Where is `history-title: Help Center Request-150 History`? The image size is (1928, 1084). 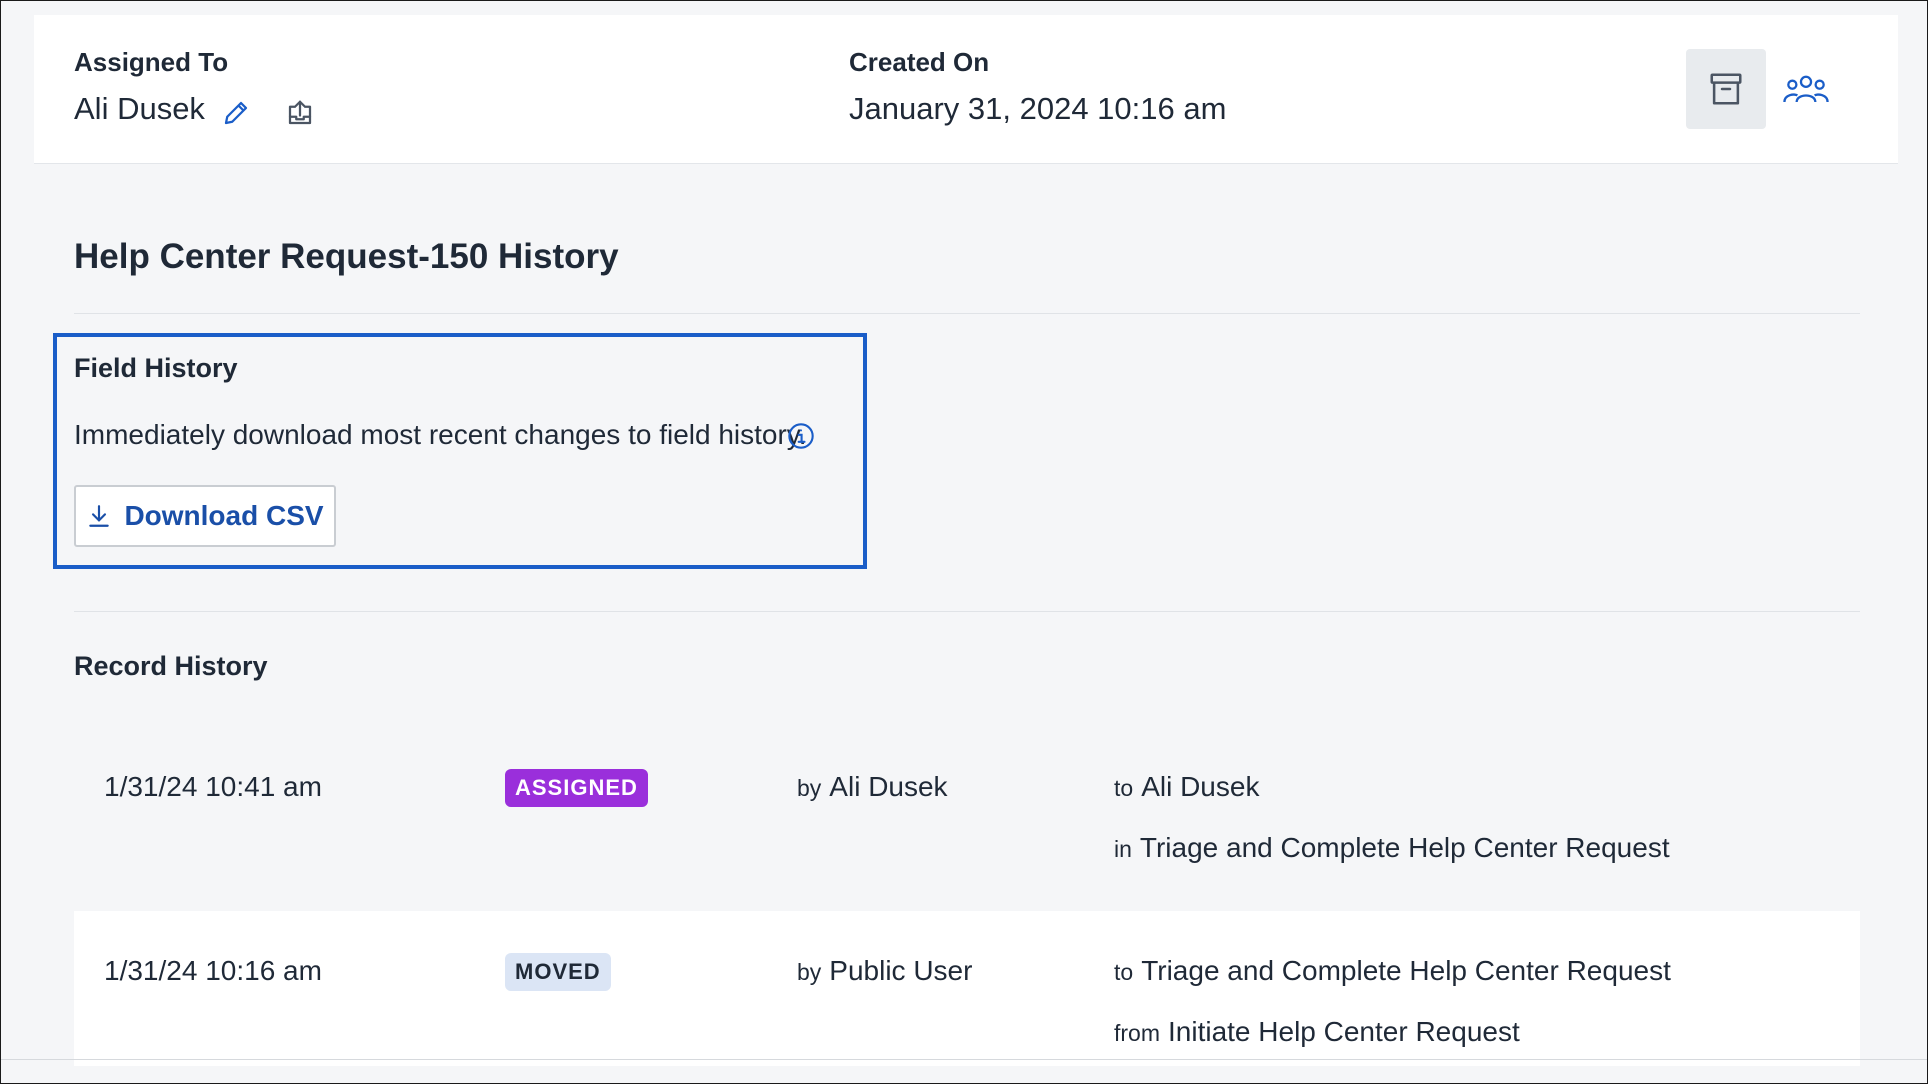 history-title: Help Center Request-150 History is located at coordinates (346, 256).